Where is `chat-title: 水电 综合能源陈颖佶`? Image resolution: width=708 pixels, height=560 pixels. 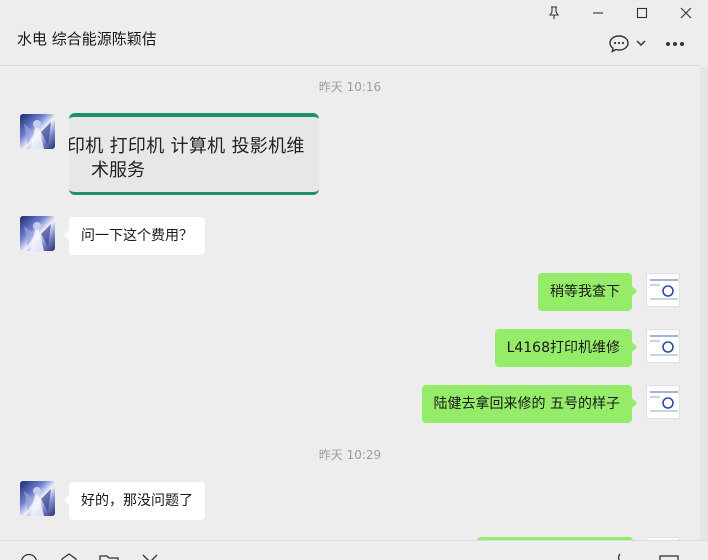 chat-title: 水电 综合能源陈颖佶 is located at coordinates (87, 39).